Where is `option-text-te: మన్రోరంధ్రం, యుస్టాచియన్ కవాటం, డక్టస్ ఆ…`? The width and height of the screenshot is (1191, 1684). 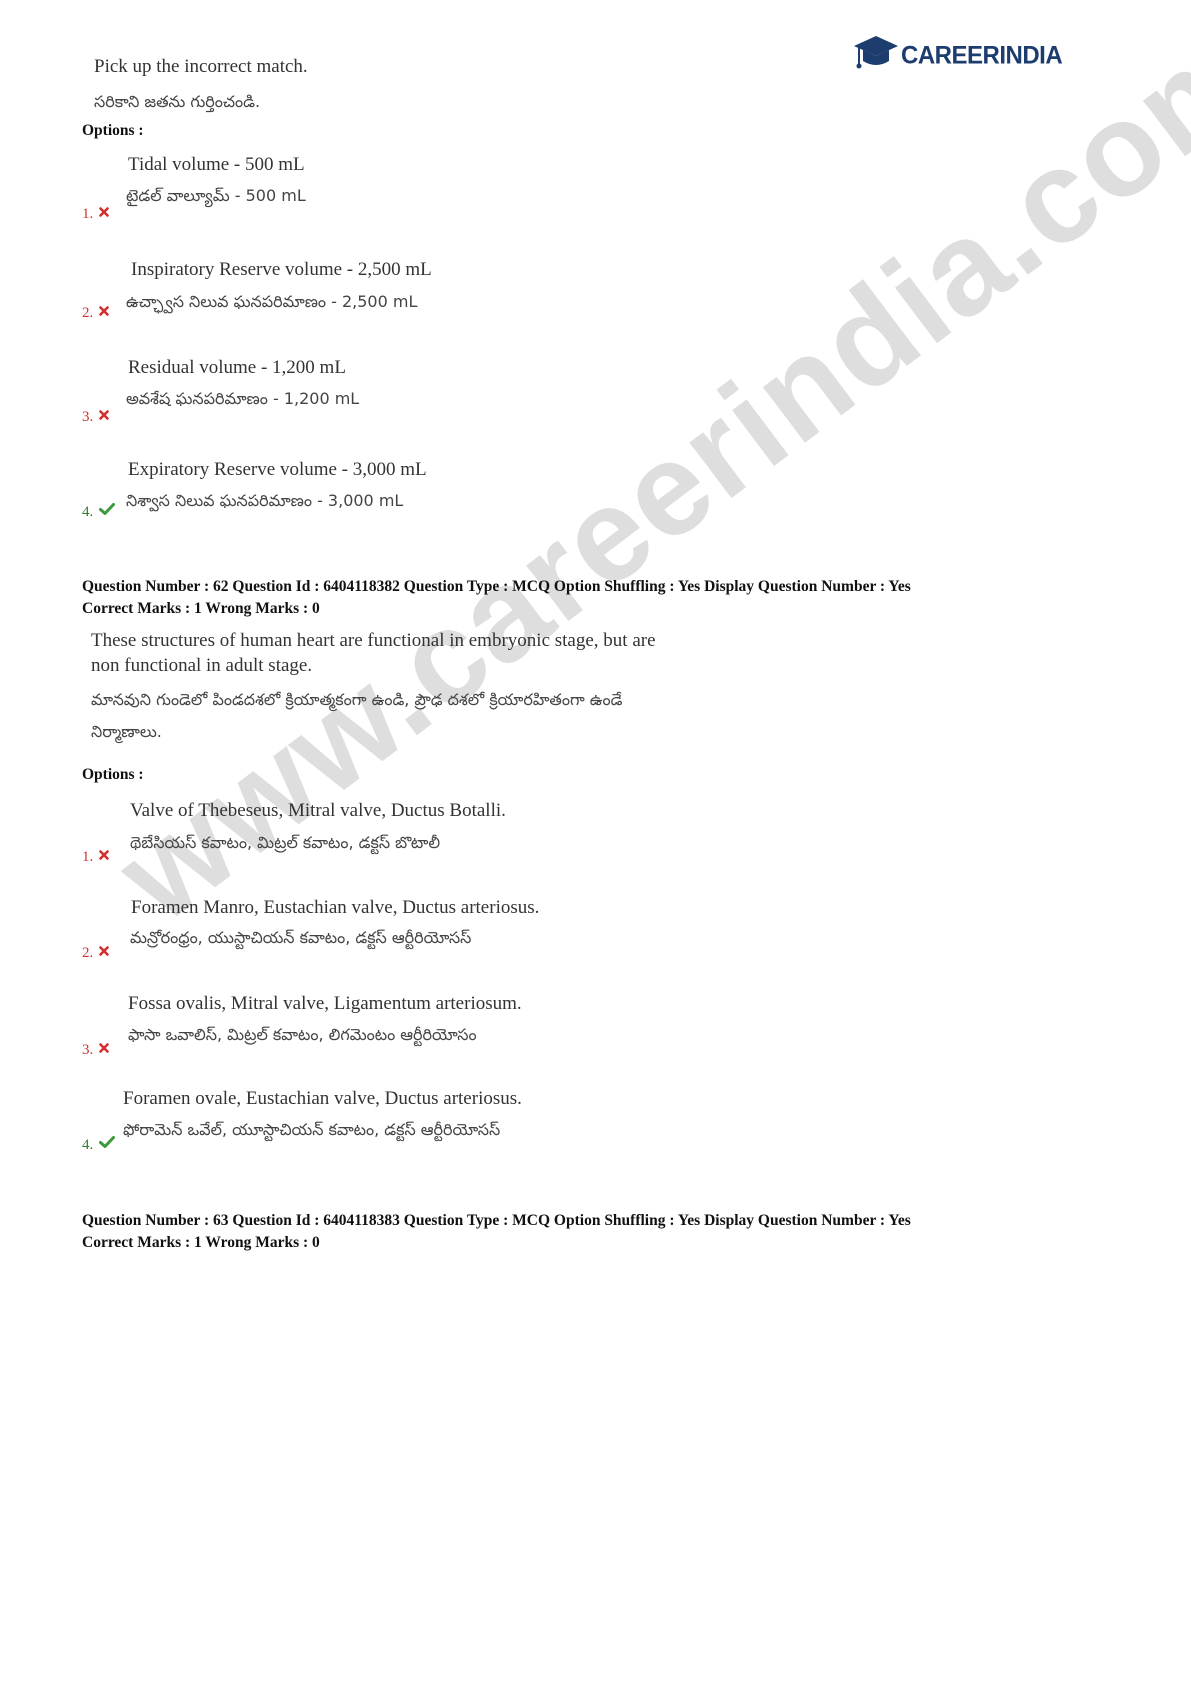 option-text-te: మన్రోరంధ్రం, యుస్టాచియన్ కవాటం, డక్టస్ ఆ… is located at coordinates (301, 937).